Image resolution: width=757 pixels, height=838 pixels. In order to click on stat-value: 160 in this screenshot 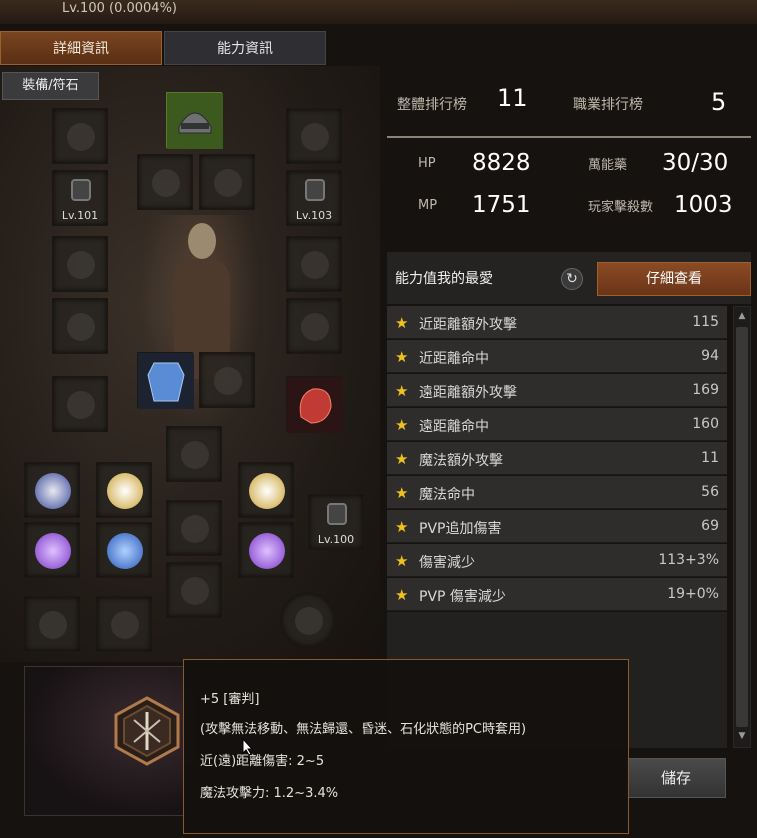, I will do `click(705, 424)`.